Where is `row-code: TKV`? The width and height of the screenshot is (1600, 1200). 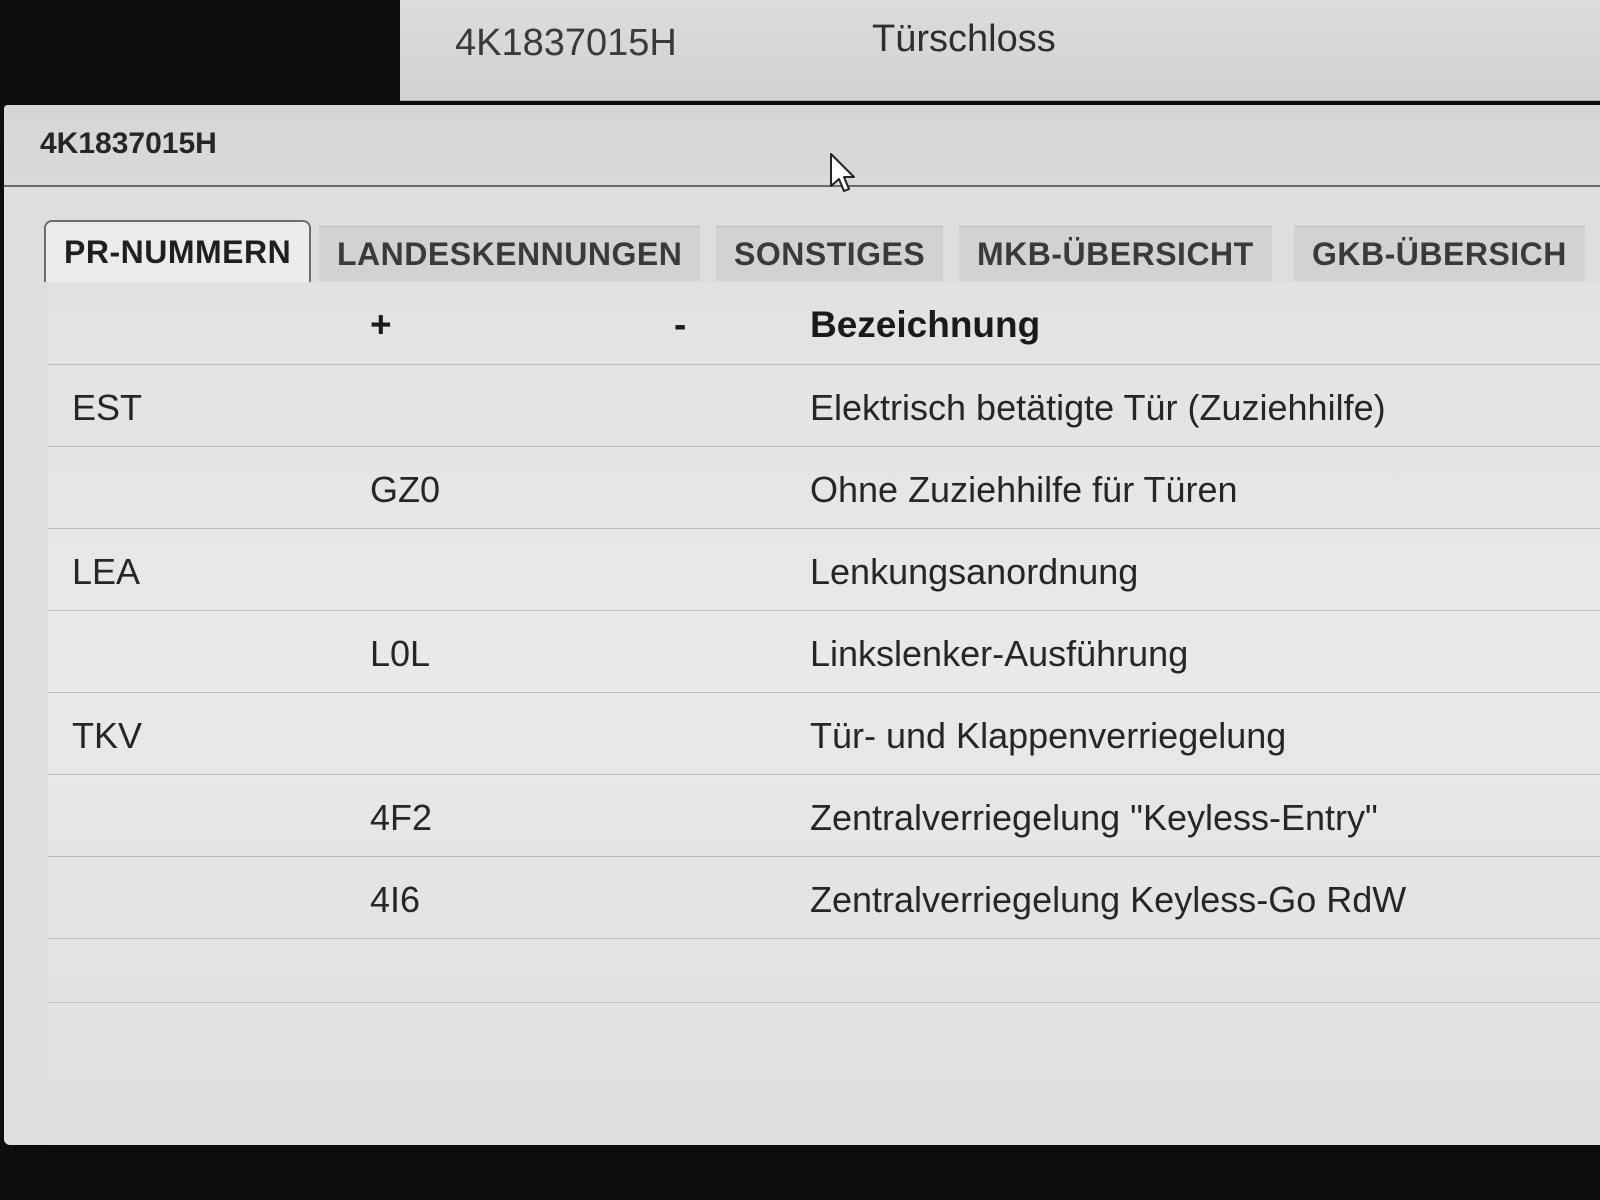 row-code: TKV is located at coordinates (107, 735).